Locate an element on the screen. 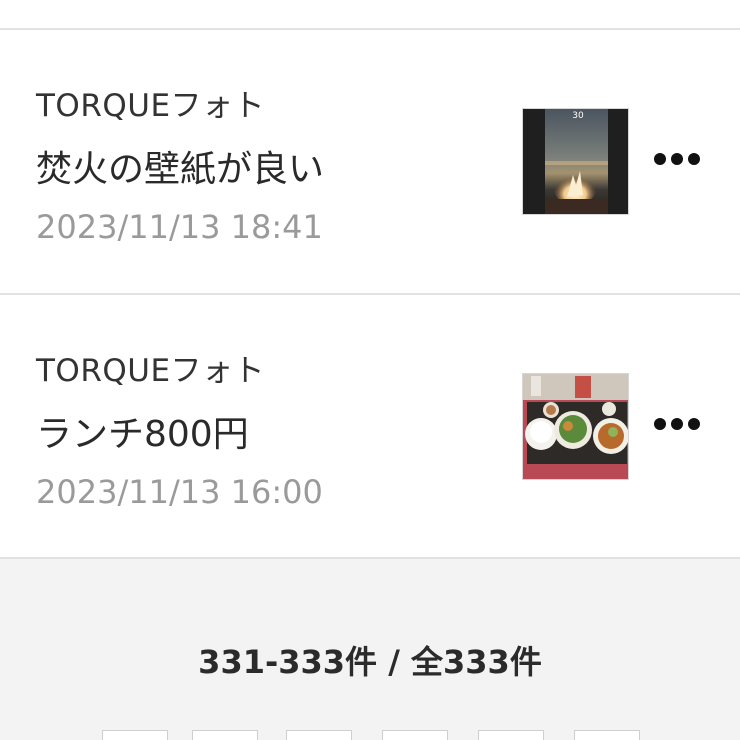  post-thumbnail: 30 is located at coordinates (575, 161).